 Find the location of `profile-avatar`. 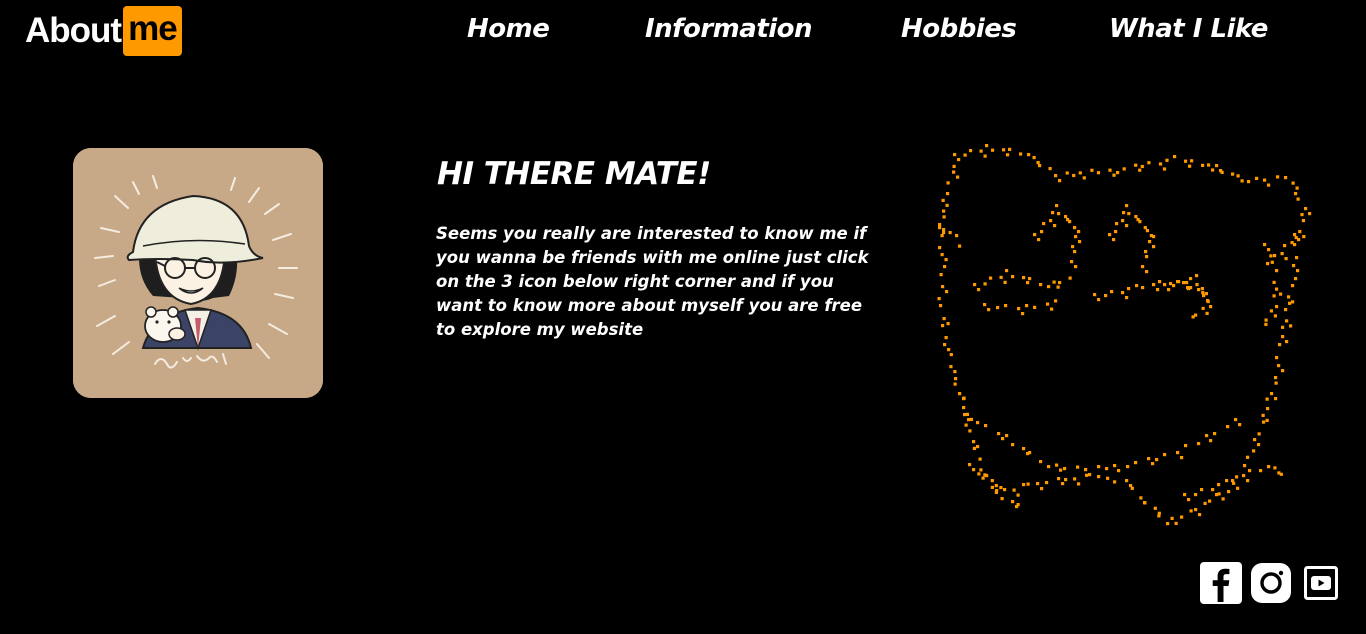

profile-avatar is located at coordinates (198, 273).